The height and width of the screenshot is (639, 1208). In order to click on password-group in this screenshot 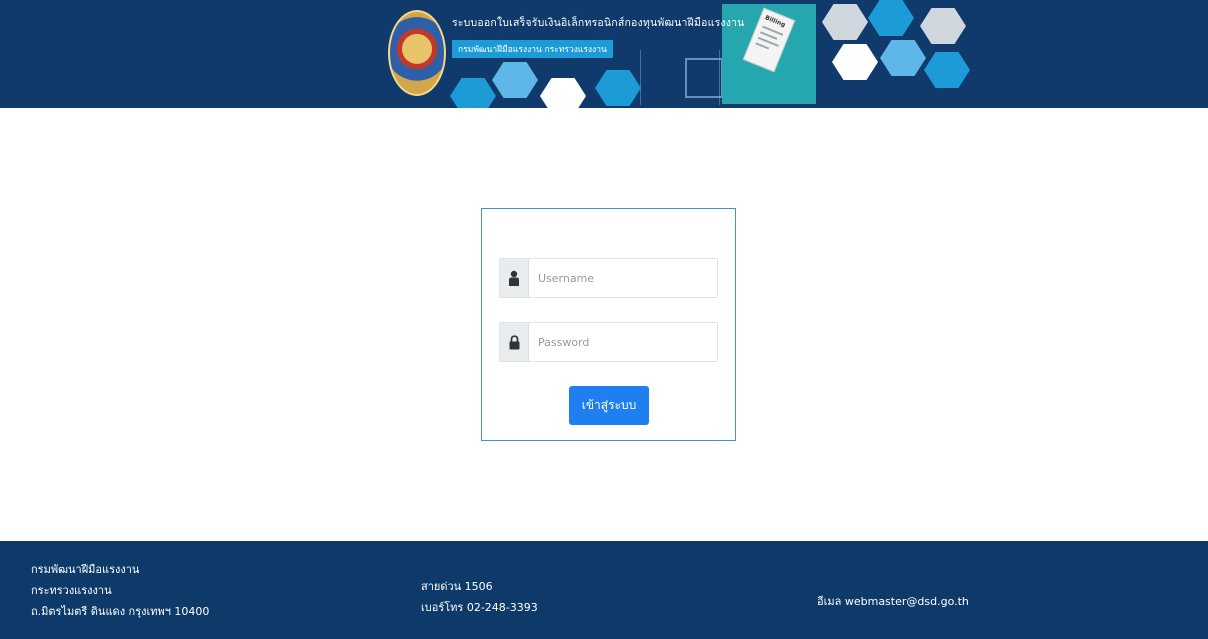, I will do `click(608, 342)`.